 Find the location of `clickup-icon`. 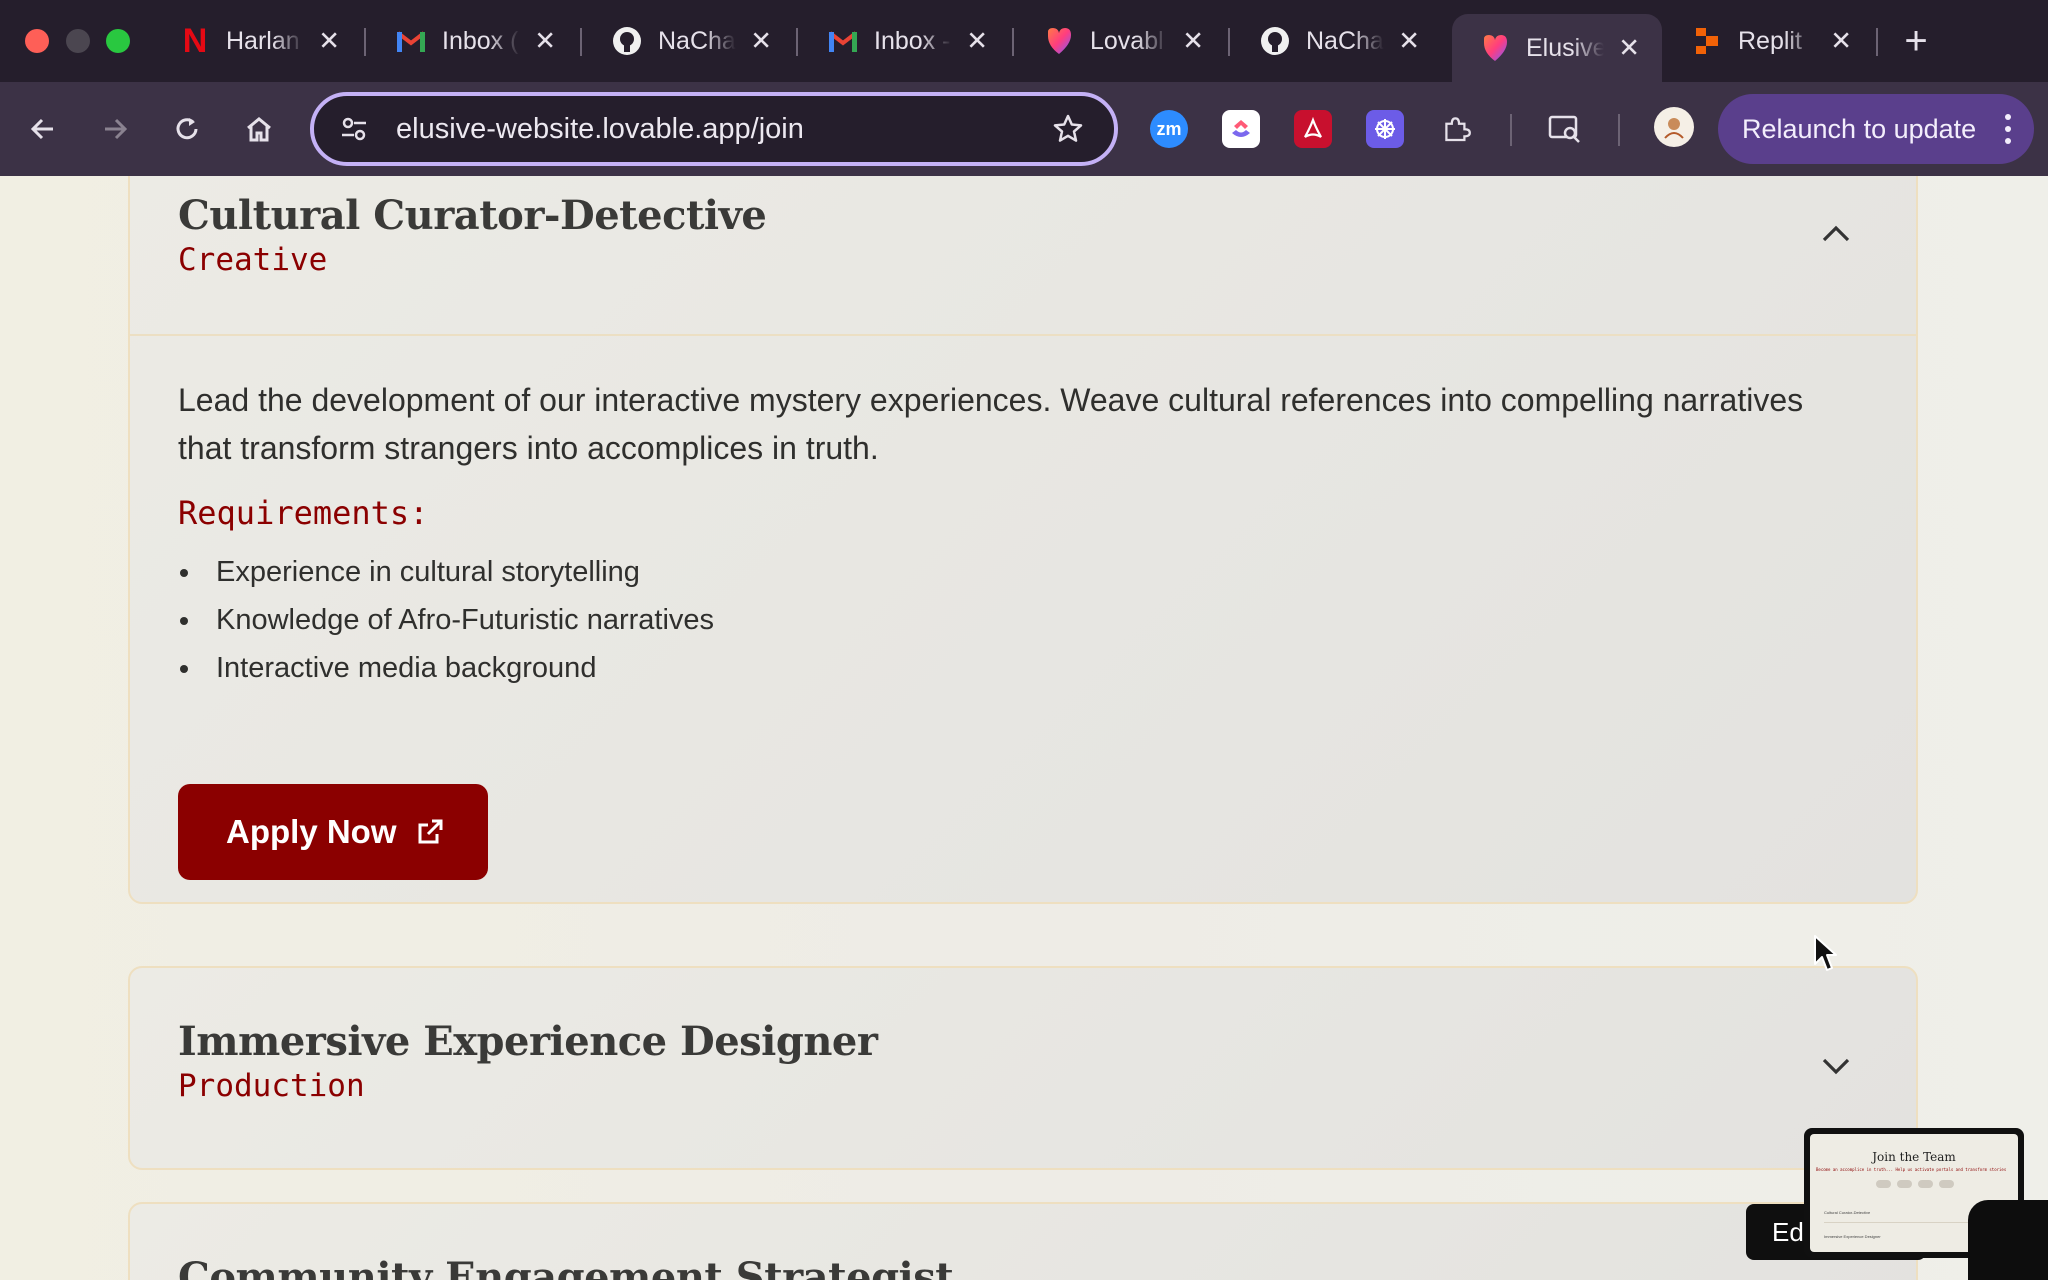

clickup-icon is located at coordinates (1241, 129).